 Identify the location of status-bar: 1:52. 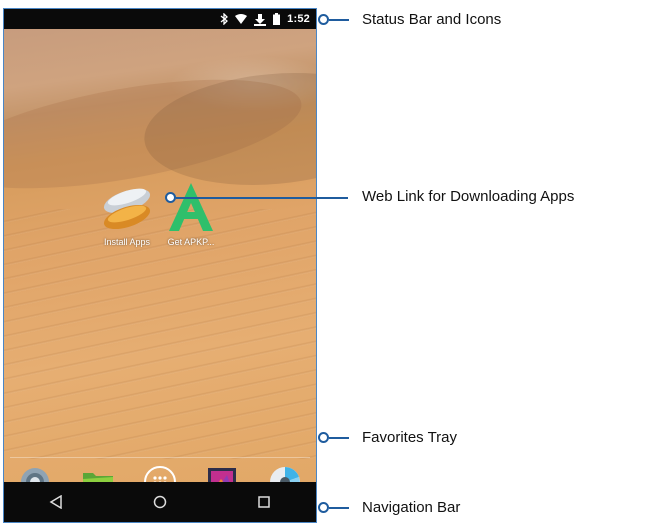
(160, 19).